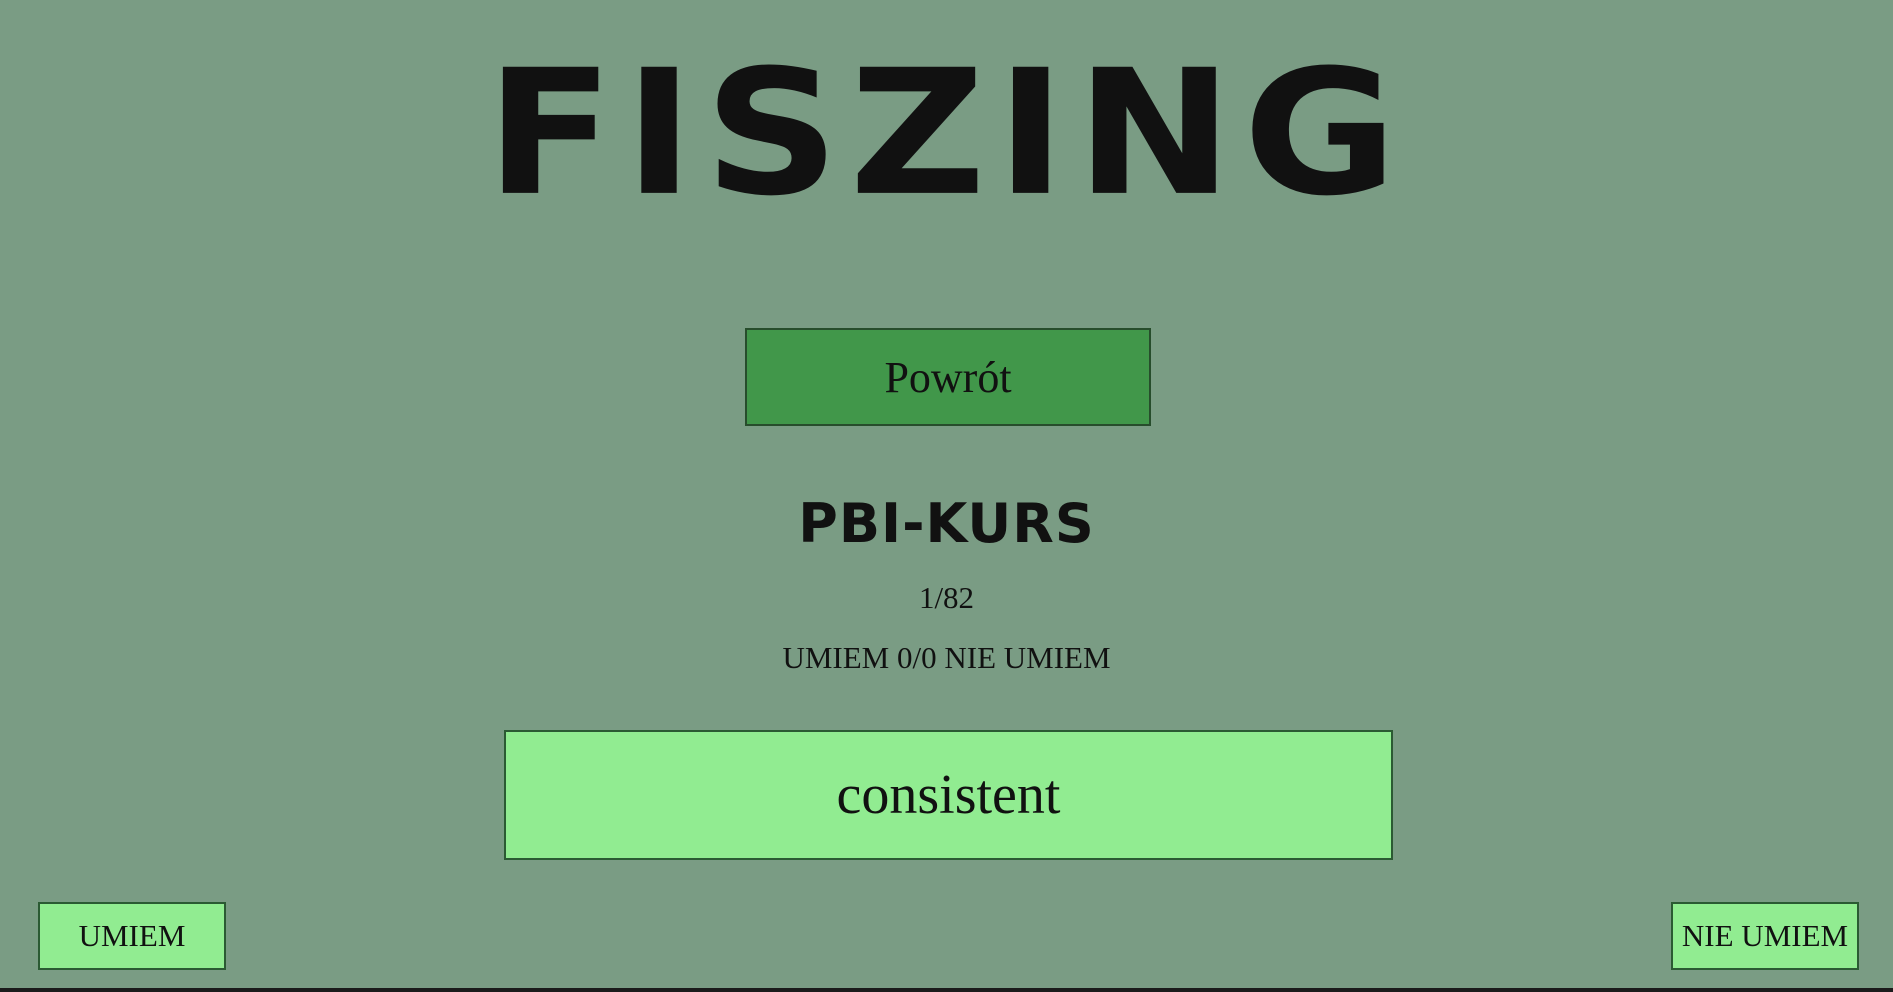  What do you see at coordinates (946, 990) in the screenshot?
I see `bottom-divider` at bounding box center [946, 990].